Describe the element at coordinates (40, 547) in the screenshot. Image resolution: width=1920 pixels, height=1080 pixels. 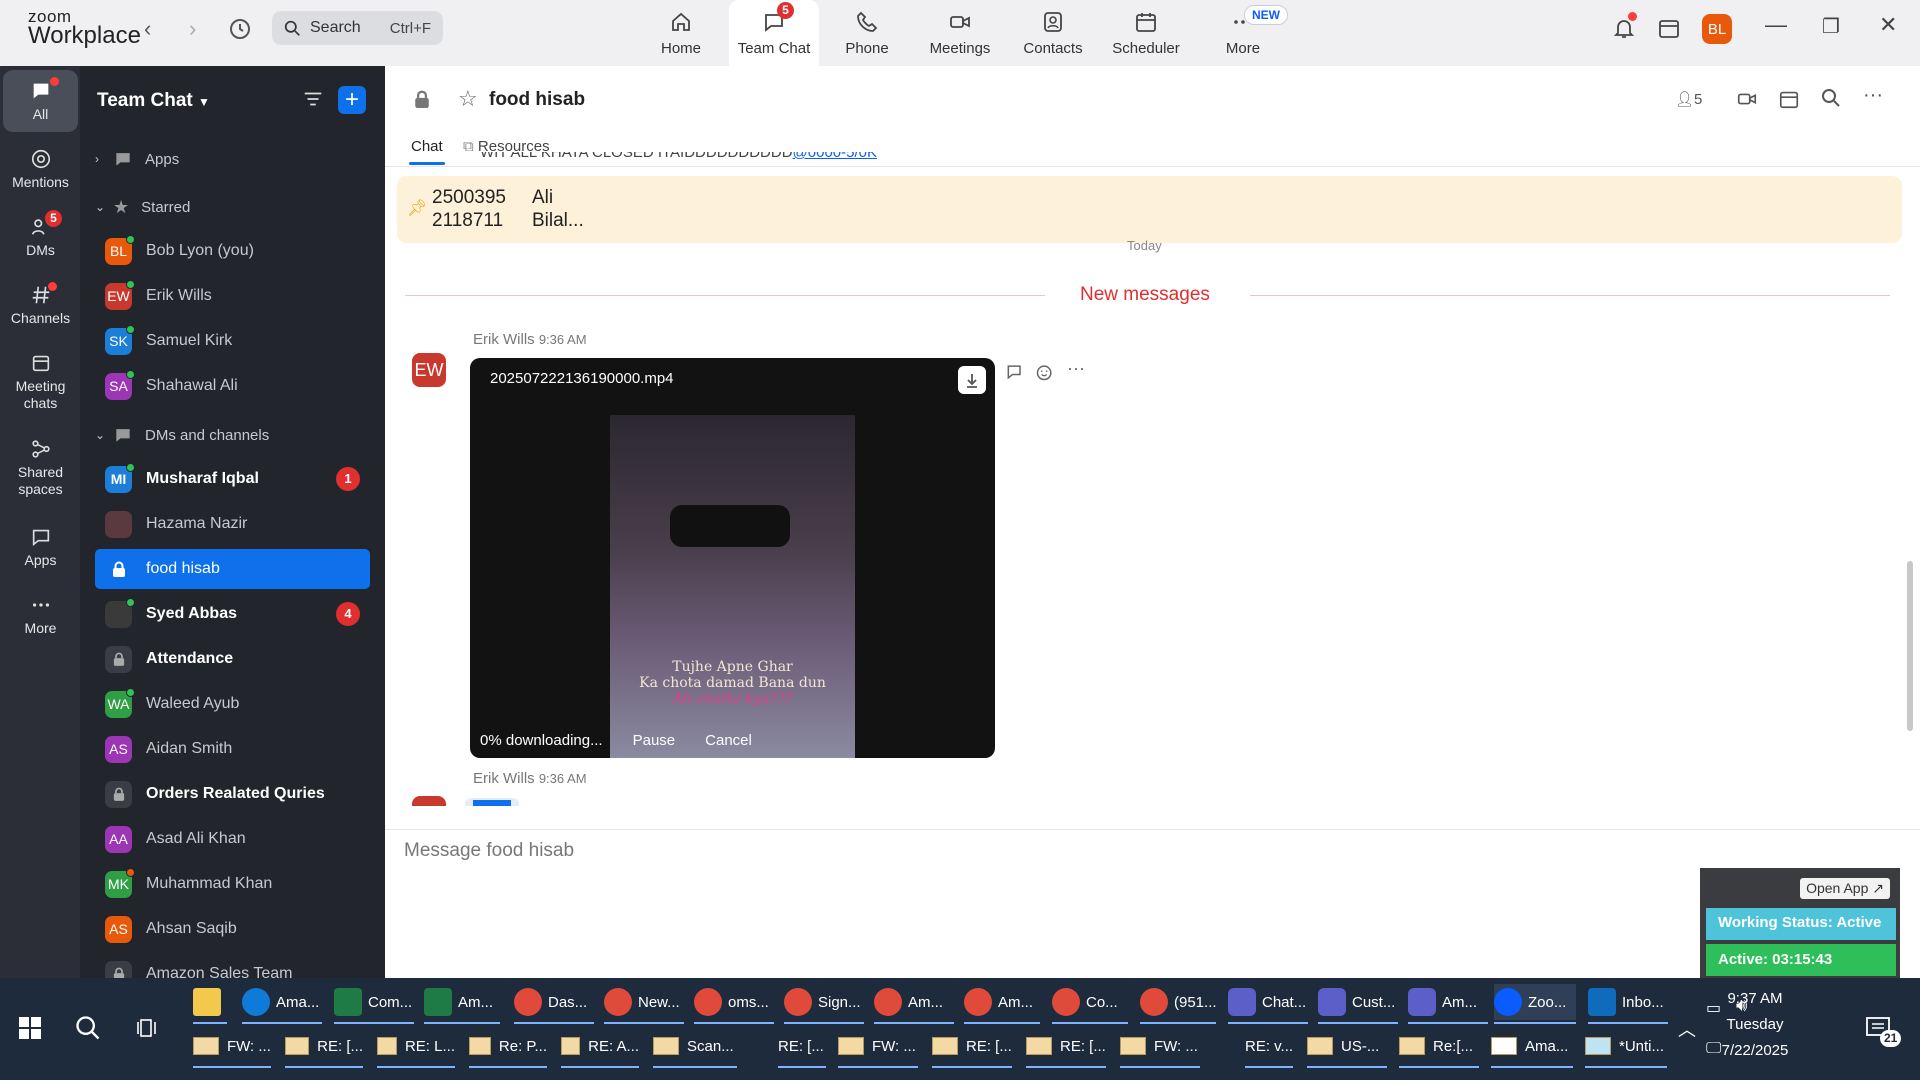
I see `rail-apps: Apps` at that location.